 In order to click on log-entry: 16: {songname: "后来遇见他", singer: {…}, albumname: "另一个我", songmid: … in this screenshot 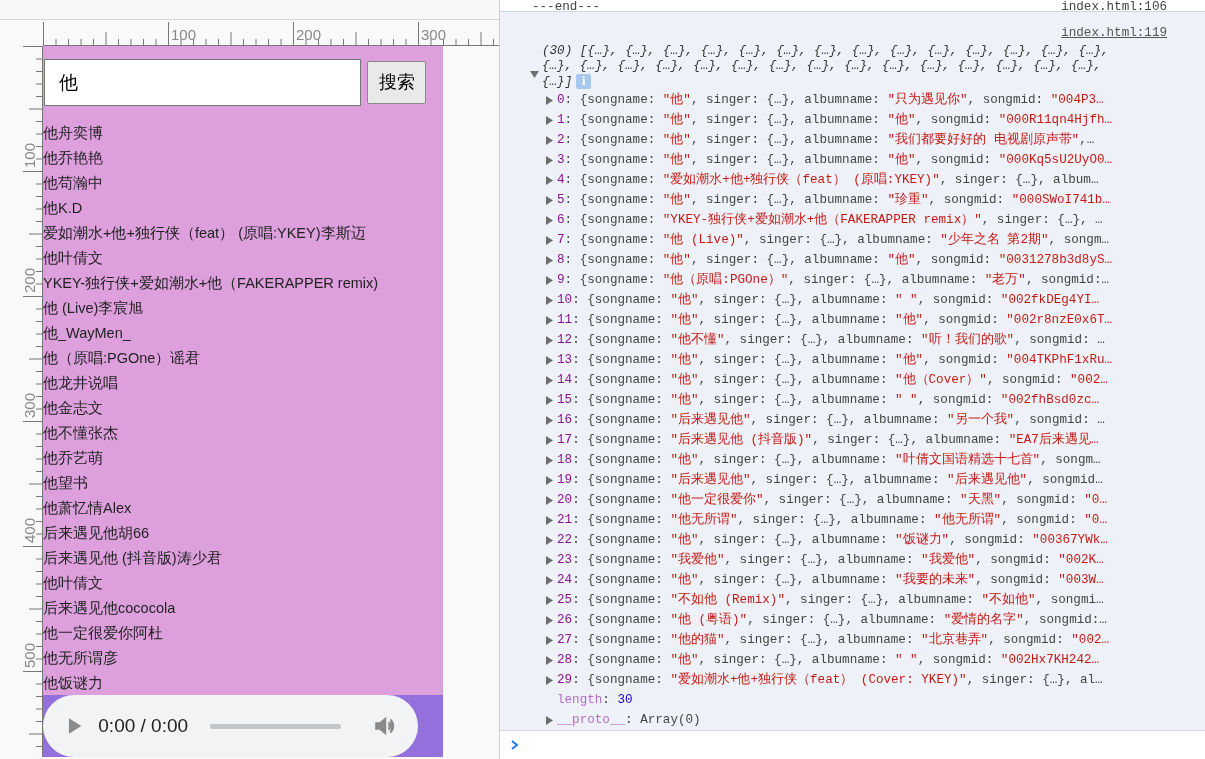, I will do `click(831, 420)`.